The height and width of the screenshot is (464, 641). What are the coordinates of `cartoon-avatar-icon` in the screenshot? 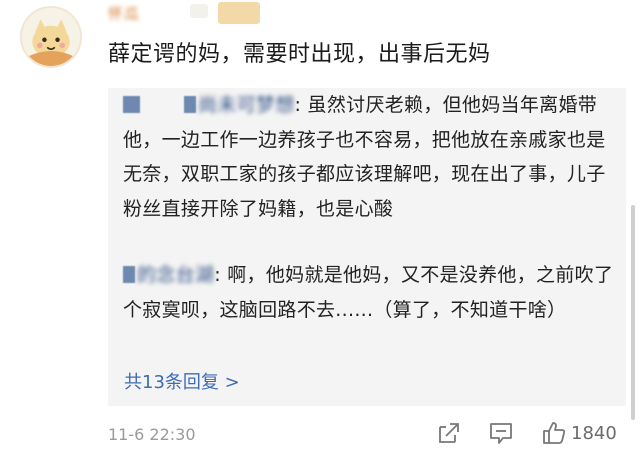 It's located at (51, 37).